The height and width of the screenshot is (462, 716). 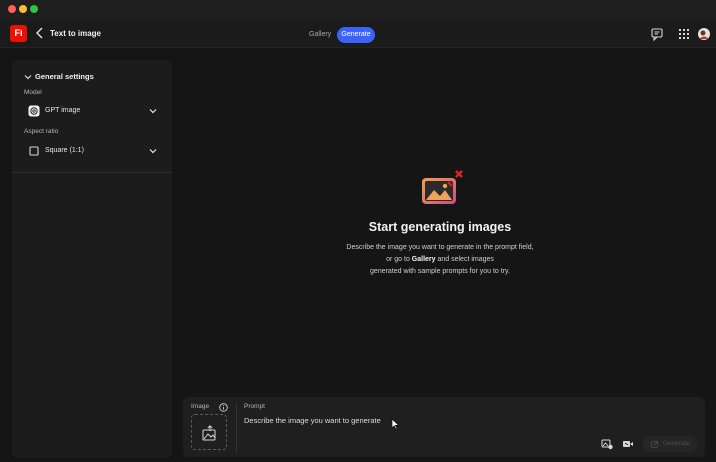 I want to click on app-header: Fi Text to image Gallery Generate, so click(x=358, y=34).